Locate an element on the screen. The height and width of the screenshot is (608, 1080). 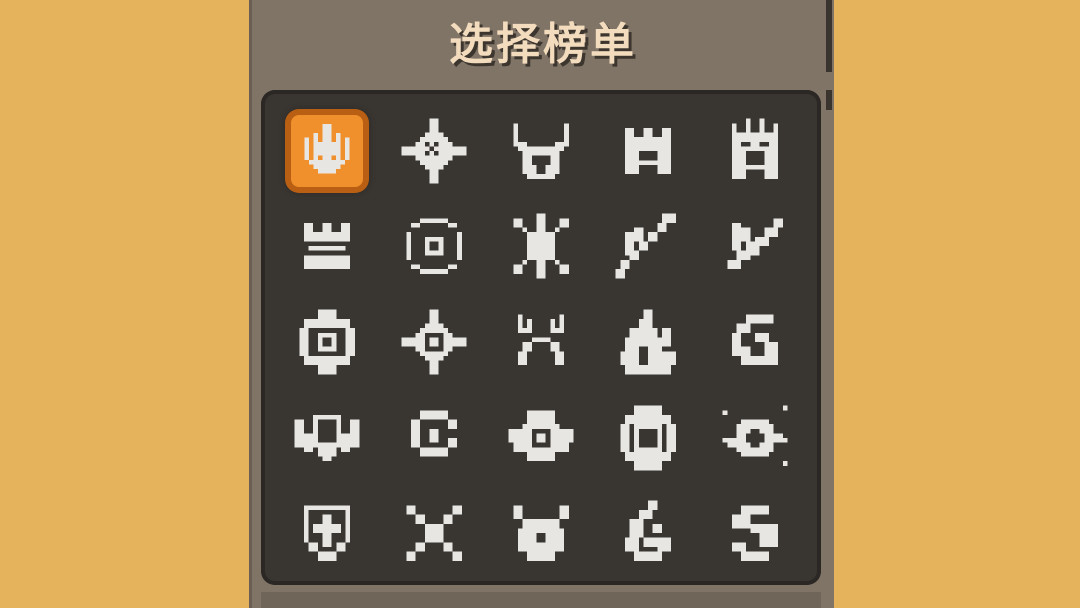
planet-orbit-icon is located at coordinates (755, 438).